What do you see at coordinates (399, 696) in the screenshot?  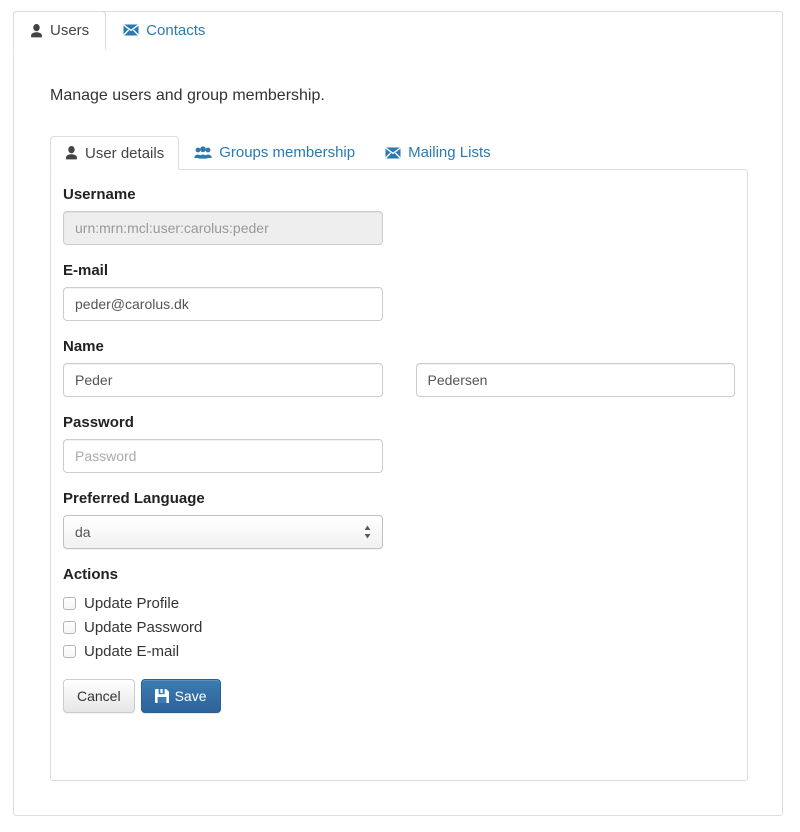 I see `form-button-row: Cancel Save` at bounding box center [399, 696].